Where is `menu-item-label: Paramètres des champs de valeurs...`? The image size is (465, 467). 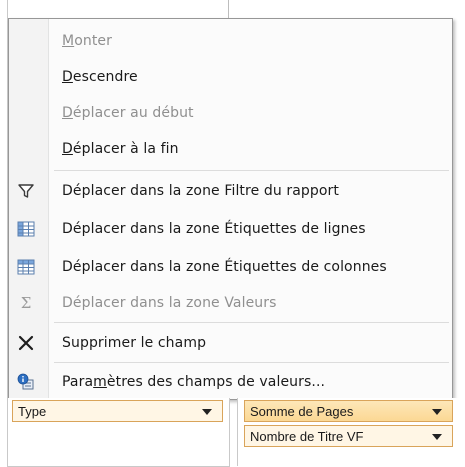
menu-item-label: Paramètres des champs de valeurs... is located at coordinates (194, 382).